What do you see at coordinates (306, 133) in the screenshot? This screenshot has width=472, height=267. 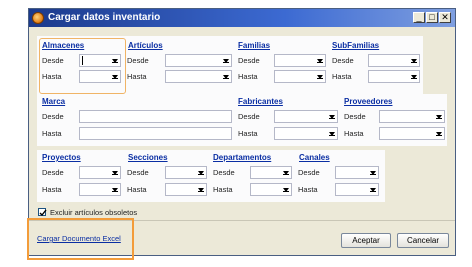 I see `fabricantes-hasta-select` at bounding box center [306, 133].